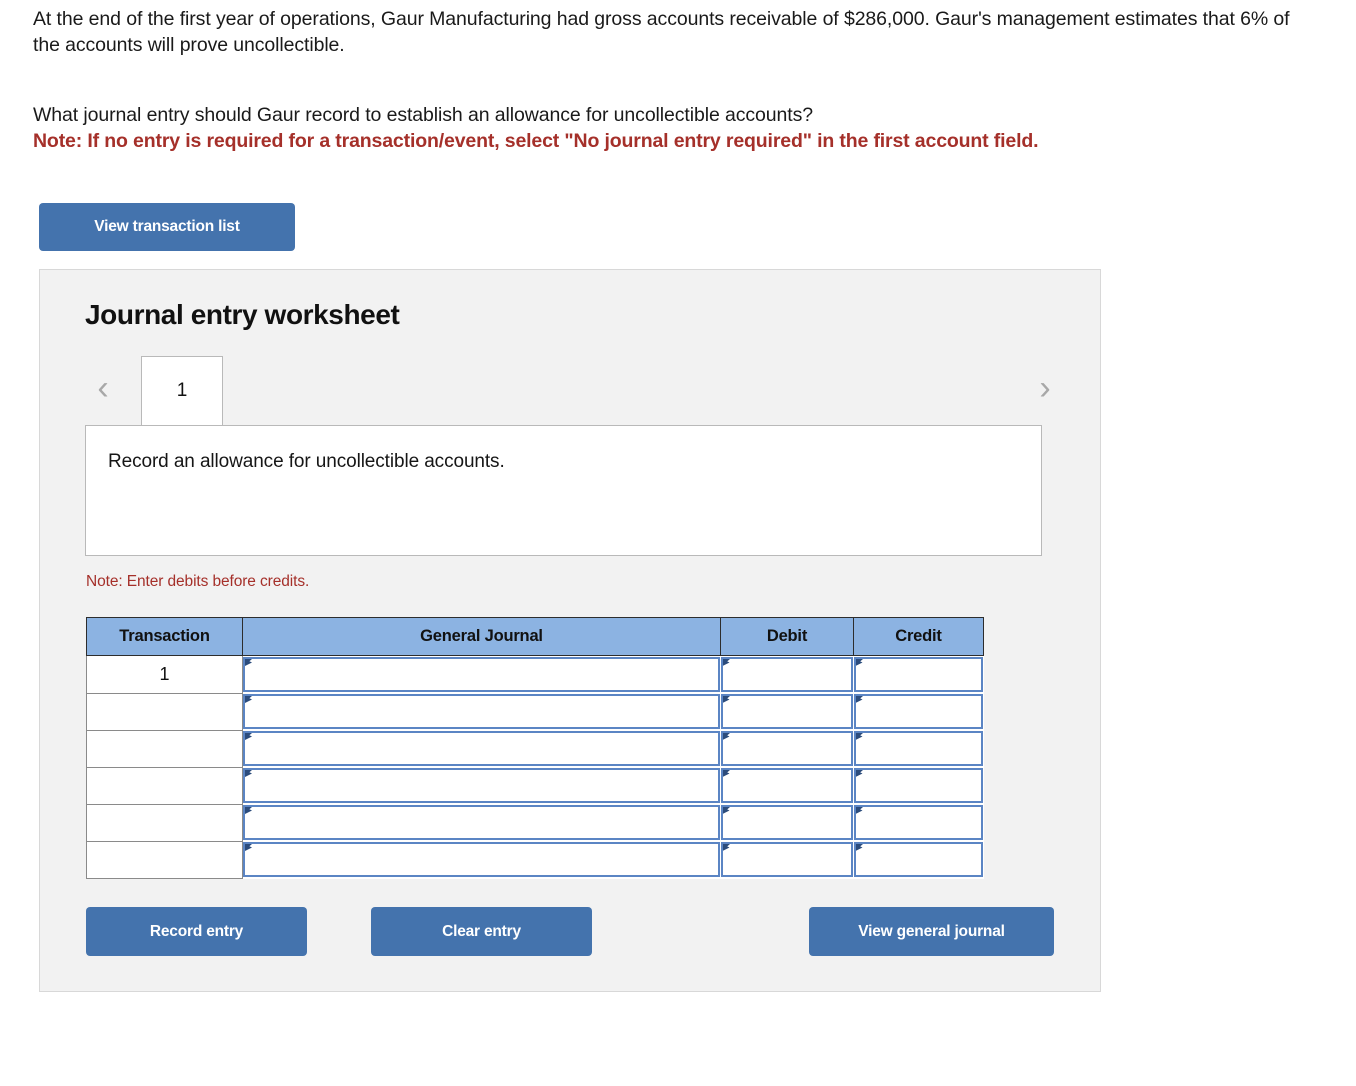 Image resolution: width=1356 pixels, height=1086 pixels. I want to click on worksheet-tabstrip: ‹ 1 ›, so click(571, 390).